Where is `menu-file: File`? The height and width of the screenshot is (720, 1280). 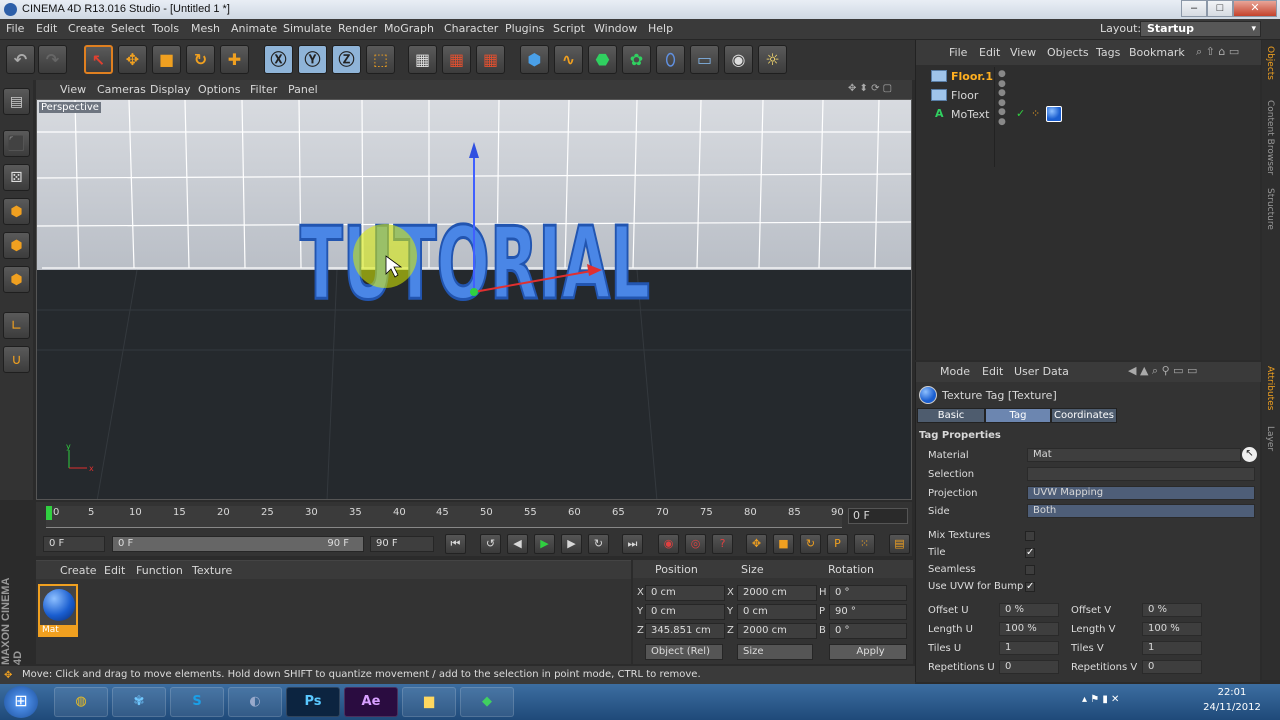
menu-file: File is located at coordinates (15, 28).